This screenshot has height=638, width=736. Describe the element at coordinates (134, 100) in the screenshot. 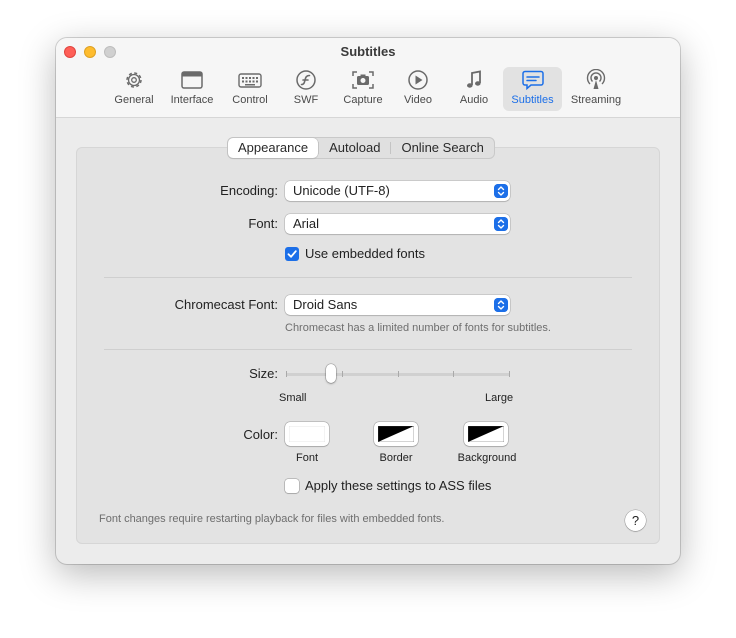

I see `toolbar-label: General` at that location.